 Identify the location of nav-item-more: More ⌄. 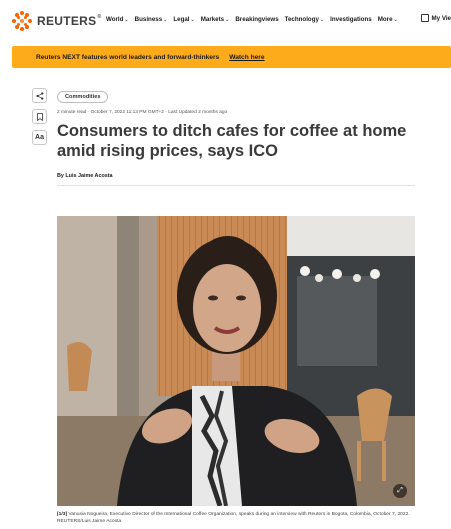
(388, 19).